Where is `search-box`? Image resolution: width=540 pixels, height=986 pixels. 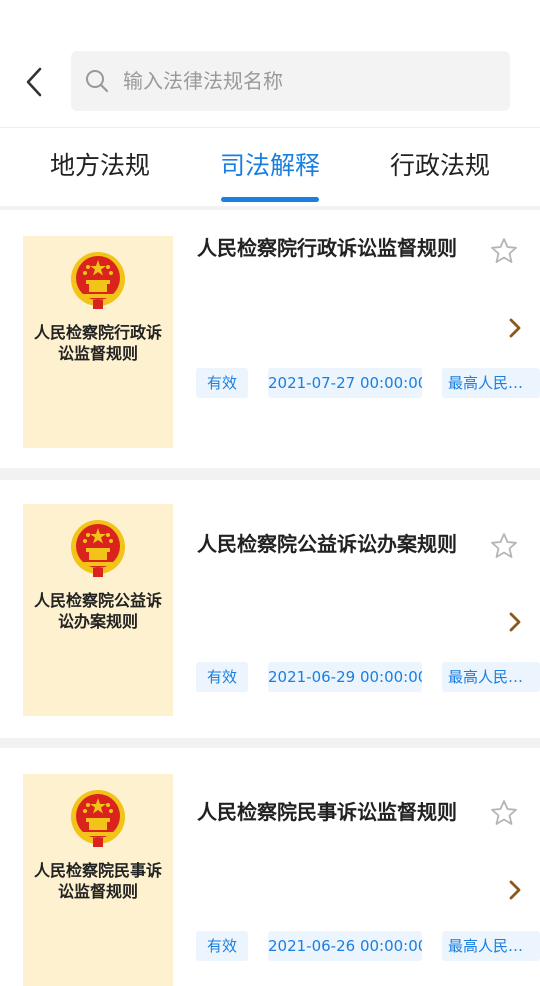
search-box is located at coordinates (290, 81).